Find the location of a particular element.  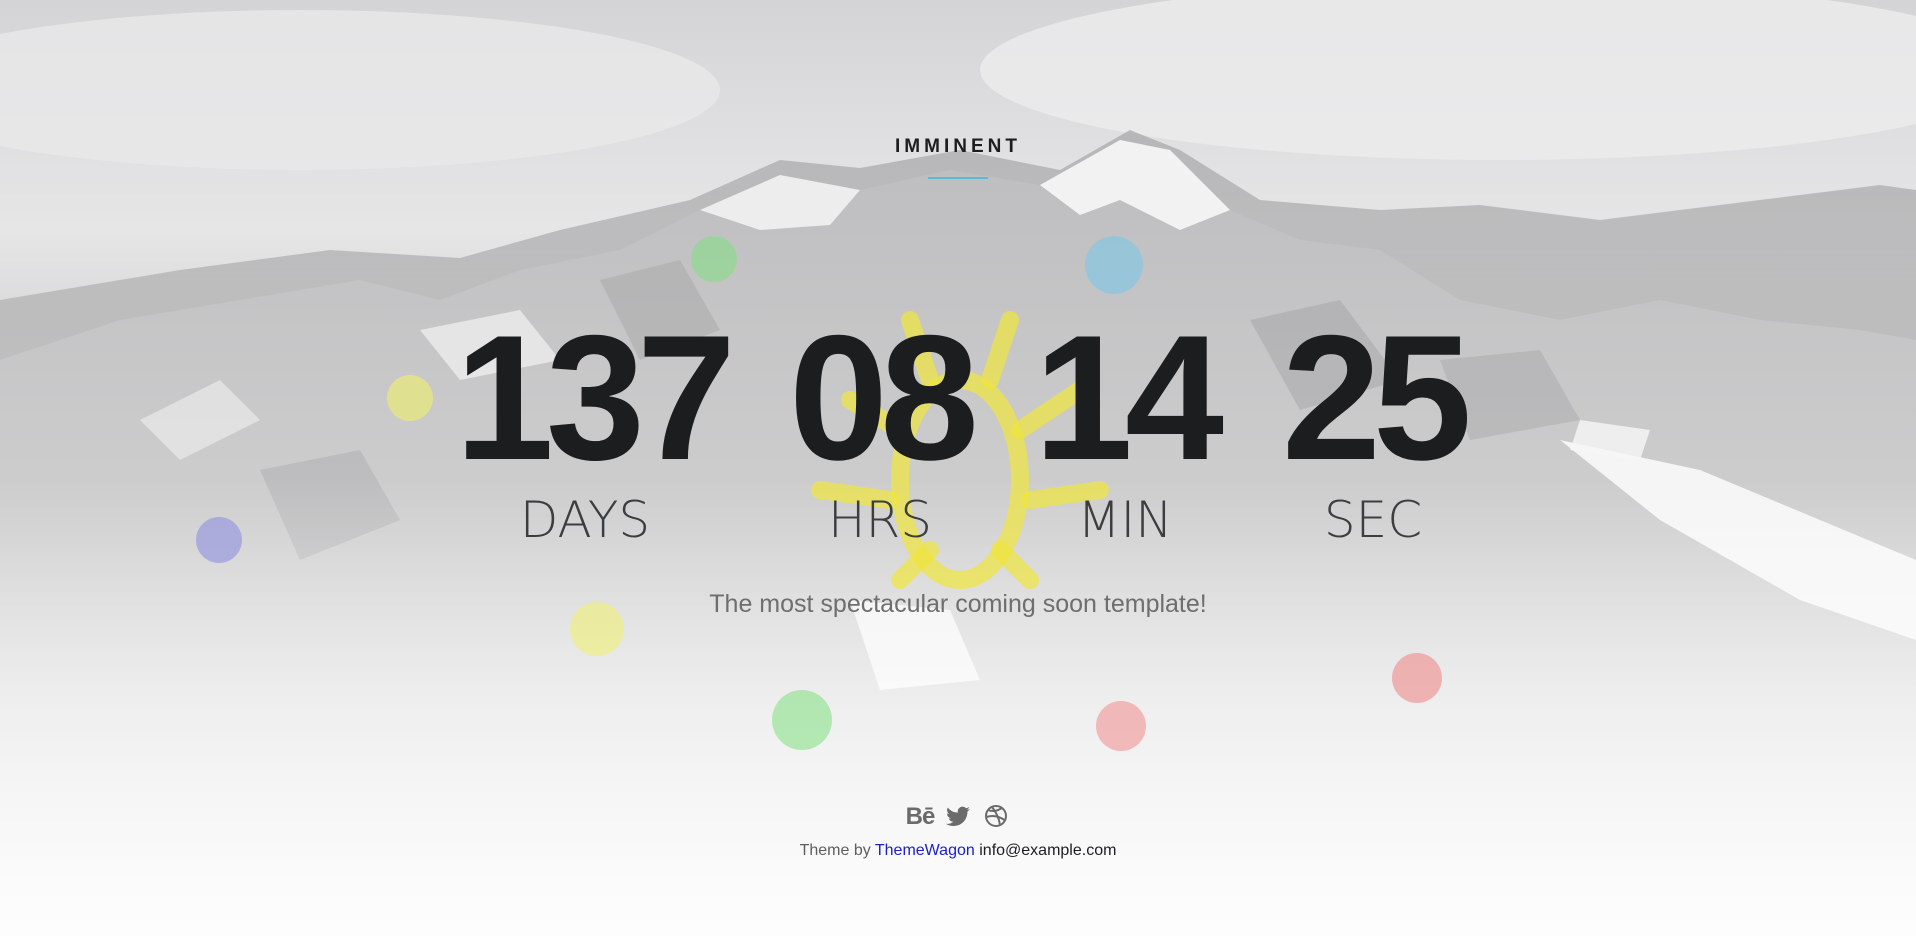

footer-credit-prefix: Theme by is located at coordinates (835, 850).